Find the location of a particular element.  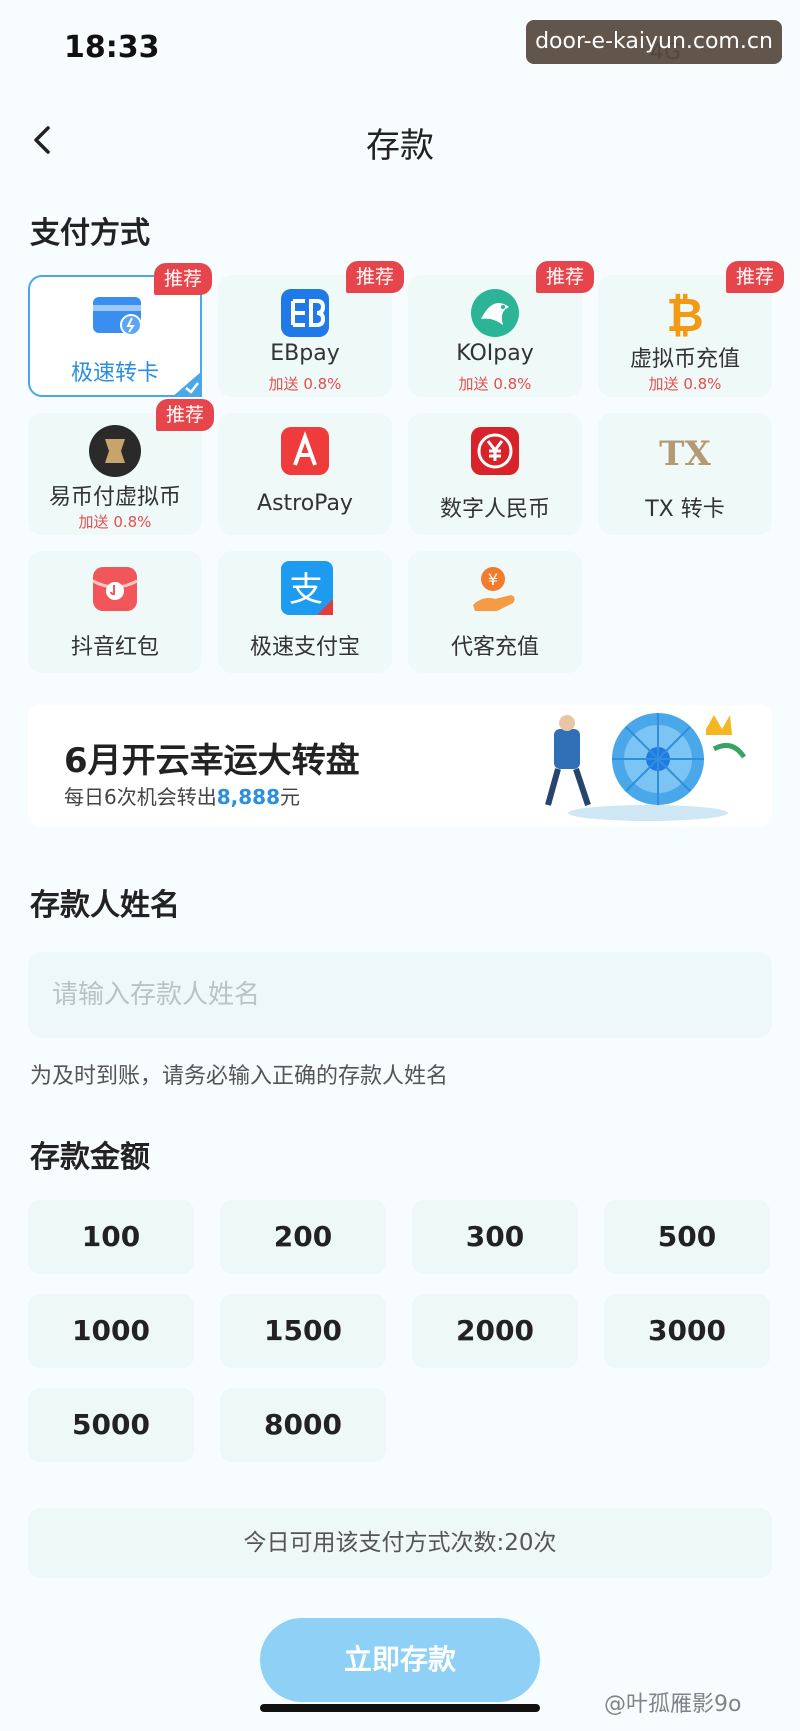

payment-method-yibifu: 易币付虚拟币 加送 0.8% 推荐 is located at coordinates (121, 467).